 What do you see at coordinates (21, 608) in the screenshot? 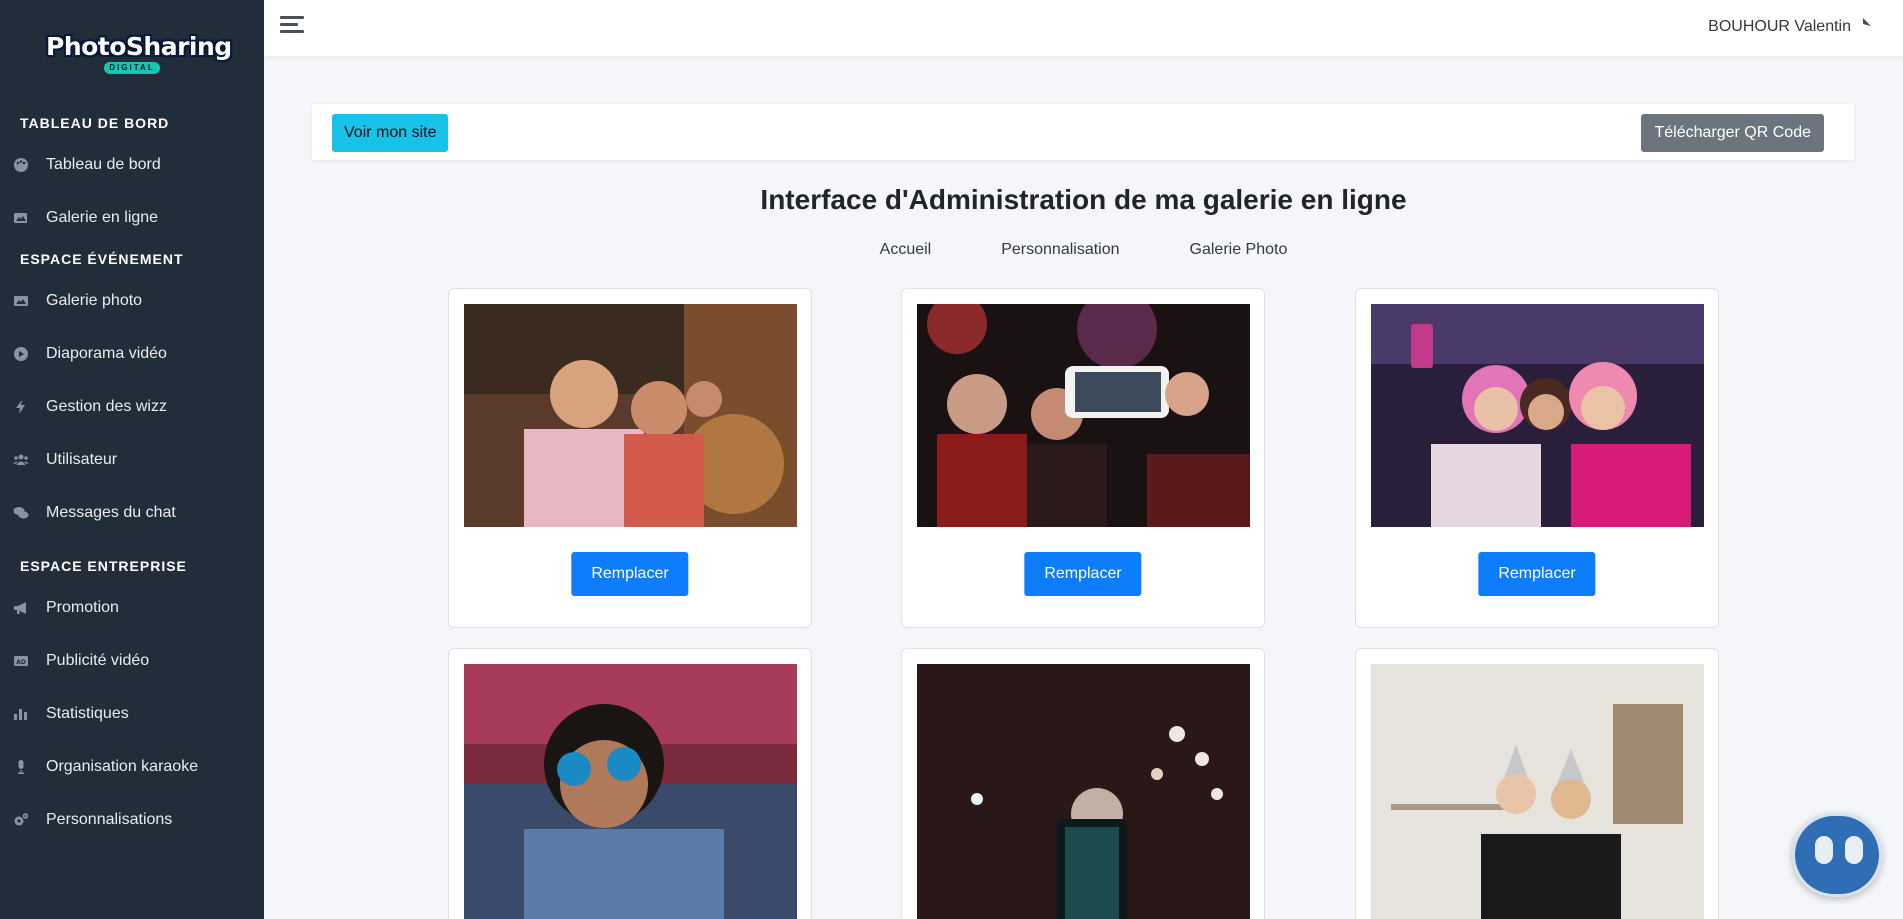
I see `bullhorn-icon` at bounding box center [21, 608].